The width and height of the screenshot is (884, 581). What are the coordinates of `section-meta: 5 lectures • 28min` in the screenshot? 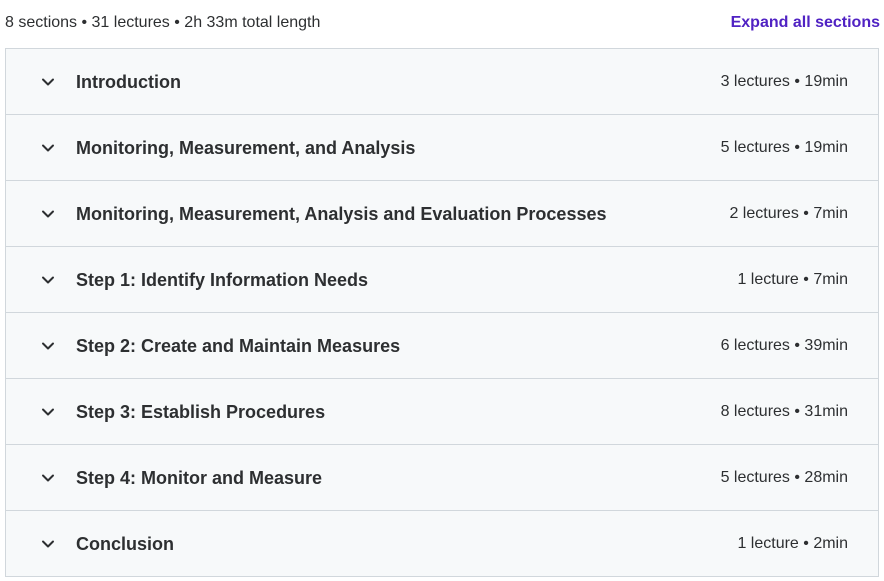 It's located at (784, 477).